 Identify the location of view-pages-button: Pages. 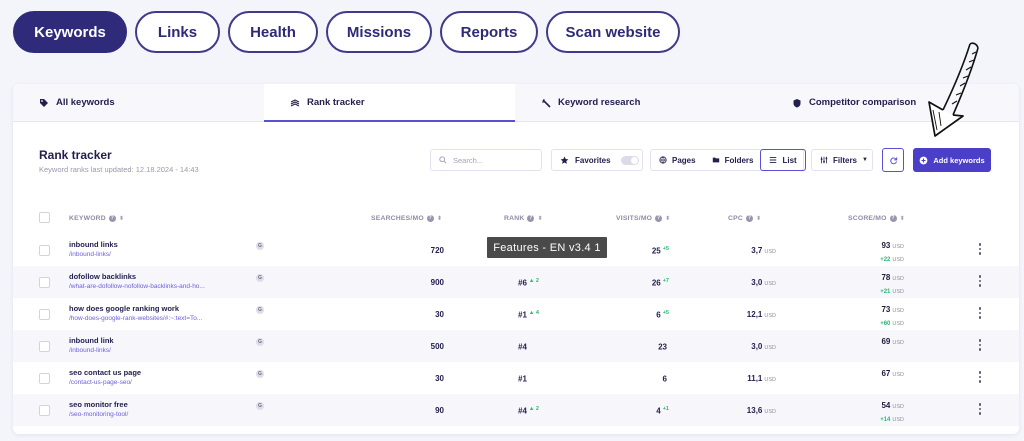
(677, 160).